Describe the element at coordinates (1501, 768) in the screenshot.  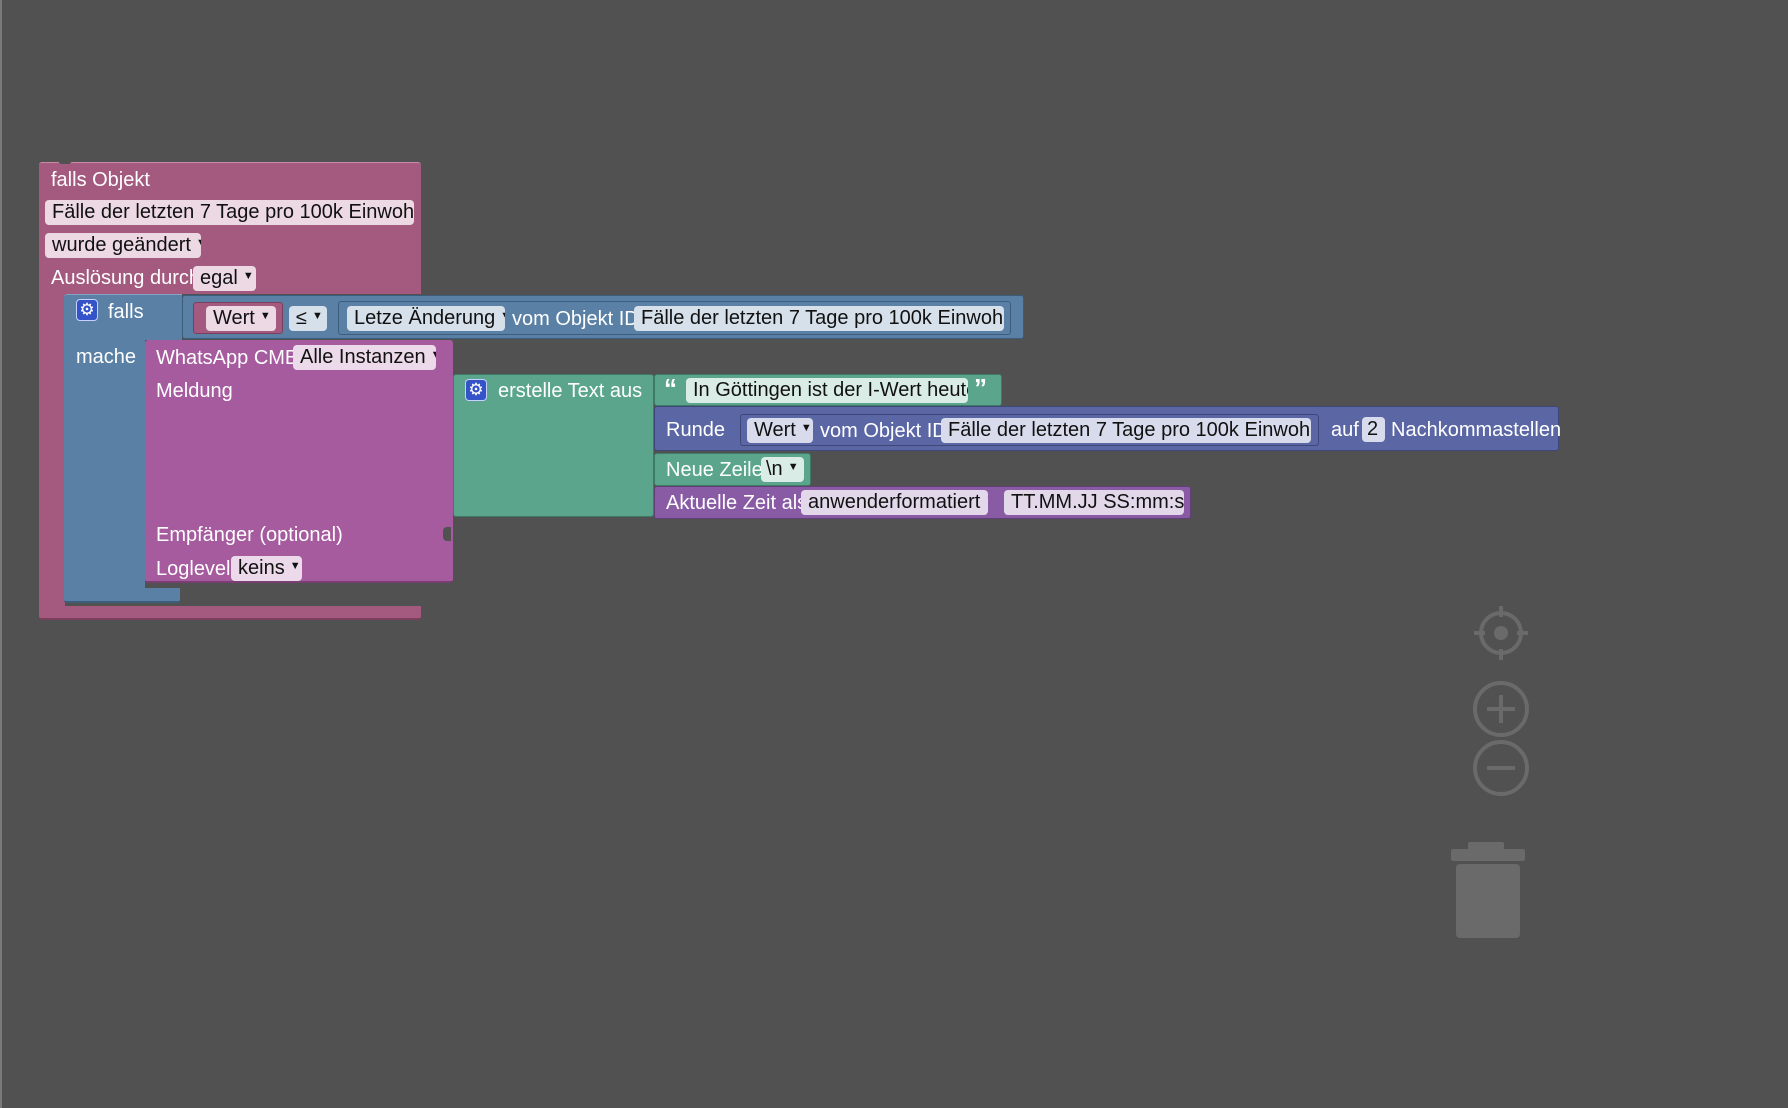
I see `zoom-out-icon` at that location.